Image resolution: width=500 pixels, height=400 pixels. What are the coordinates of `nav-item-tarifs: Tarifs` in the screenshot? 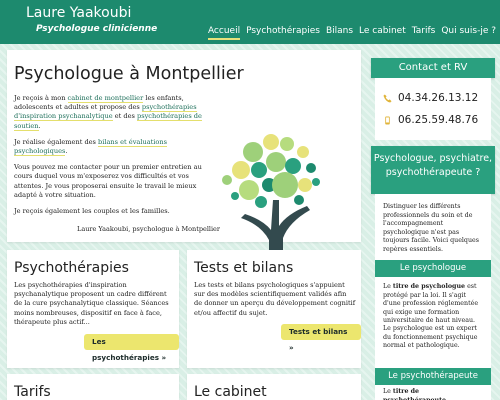 It's located at (424, 33).